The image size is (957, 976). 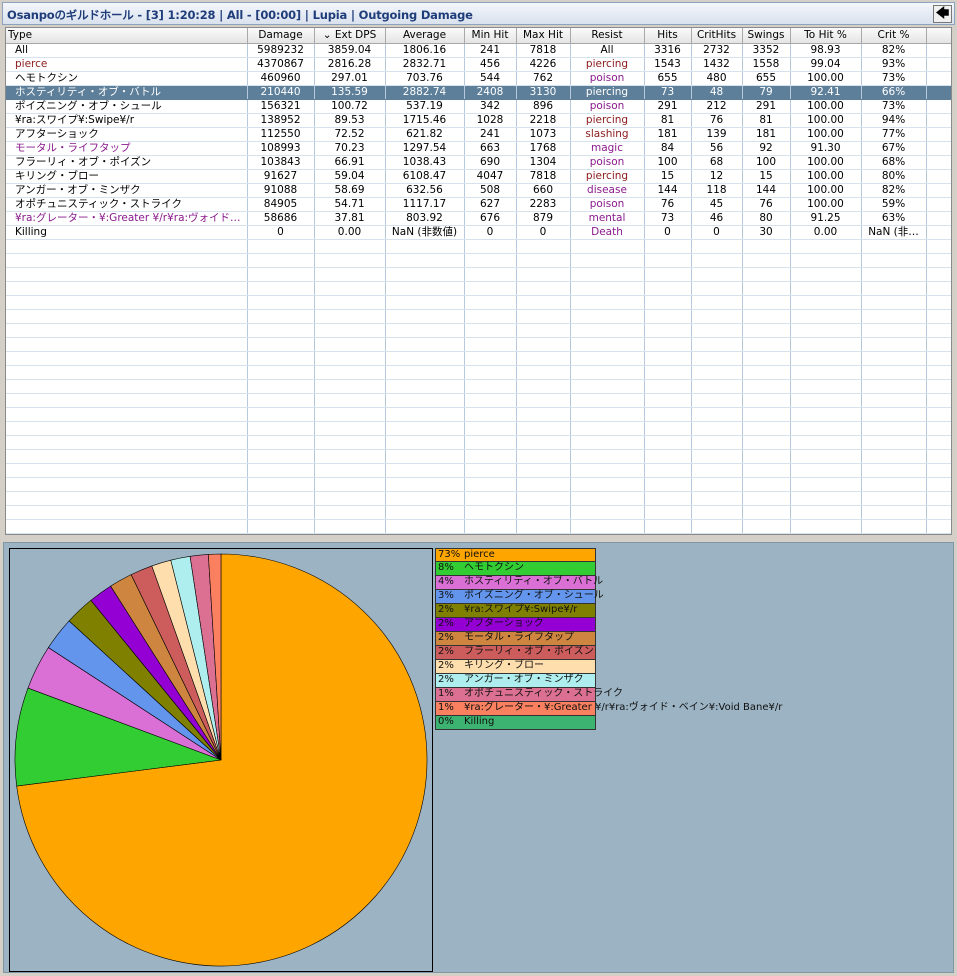 What do you see at coordinates (942, 14) in the screenshot?
I see `back-arrow-icon: 🡄` at bounding box center [942, 14].